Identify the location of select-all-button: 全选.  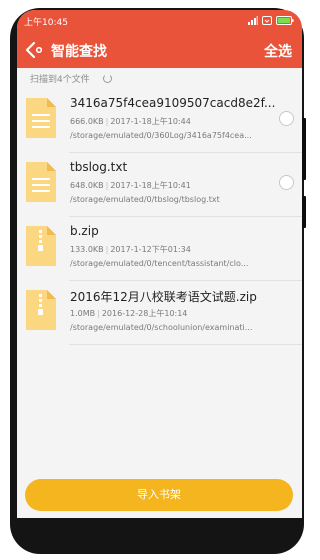
(278, 51).